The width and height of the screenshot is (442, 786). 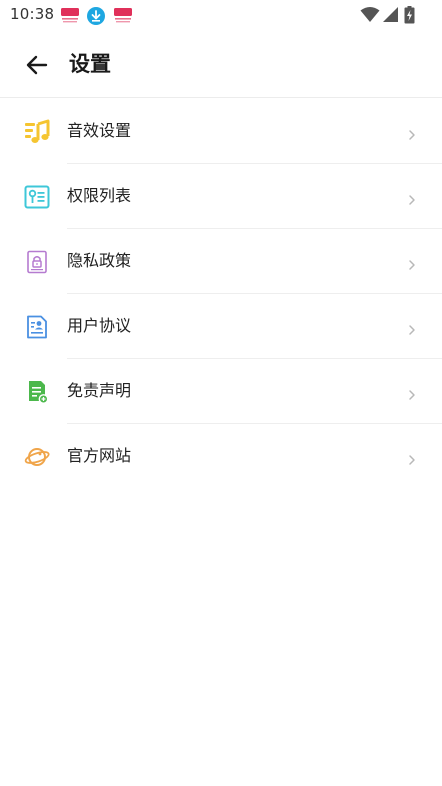 What do you see at coordinates (37, 132) in the screenshot?
I see `music-note-icon` at bounding box center [37, 132].